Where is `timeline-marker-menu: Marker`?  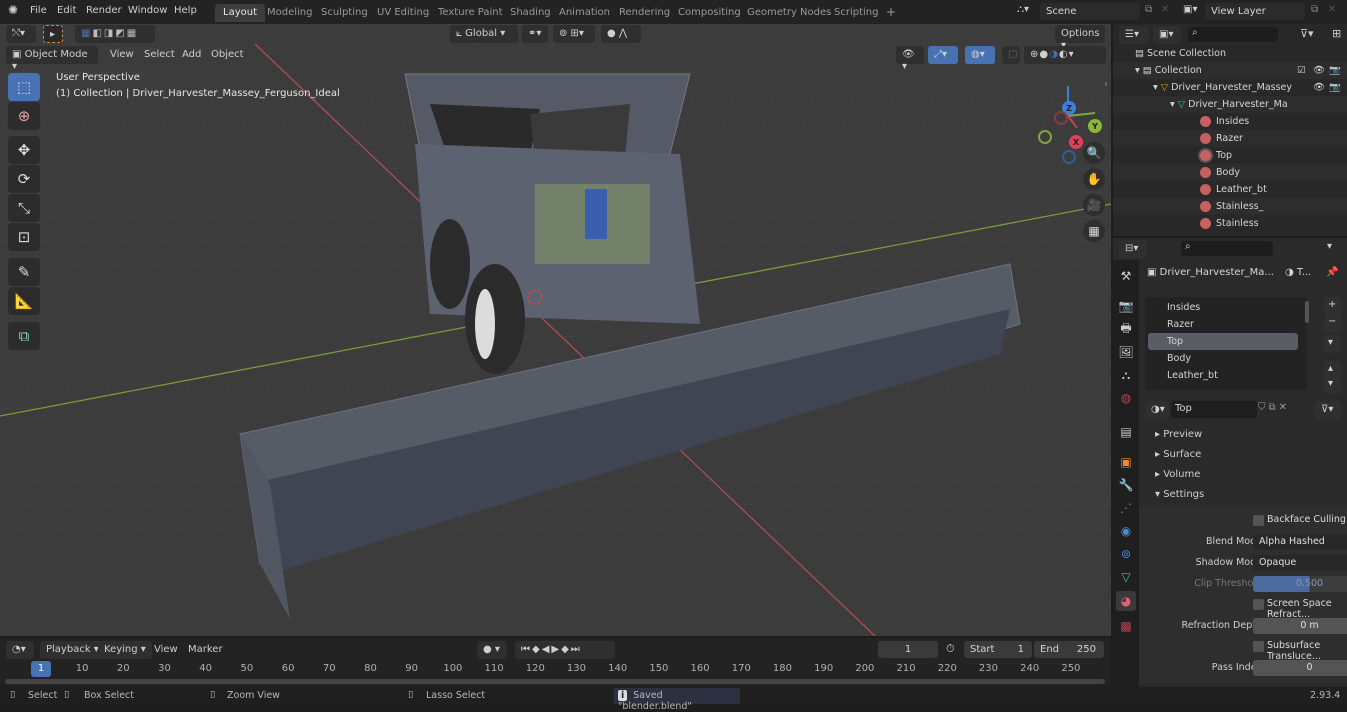 timeline-marker-menu: Marker is located at coordinates (205, 650).